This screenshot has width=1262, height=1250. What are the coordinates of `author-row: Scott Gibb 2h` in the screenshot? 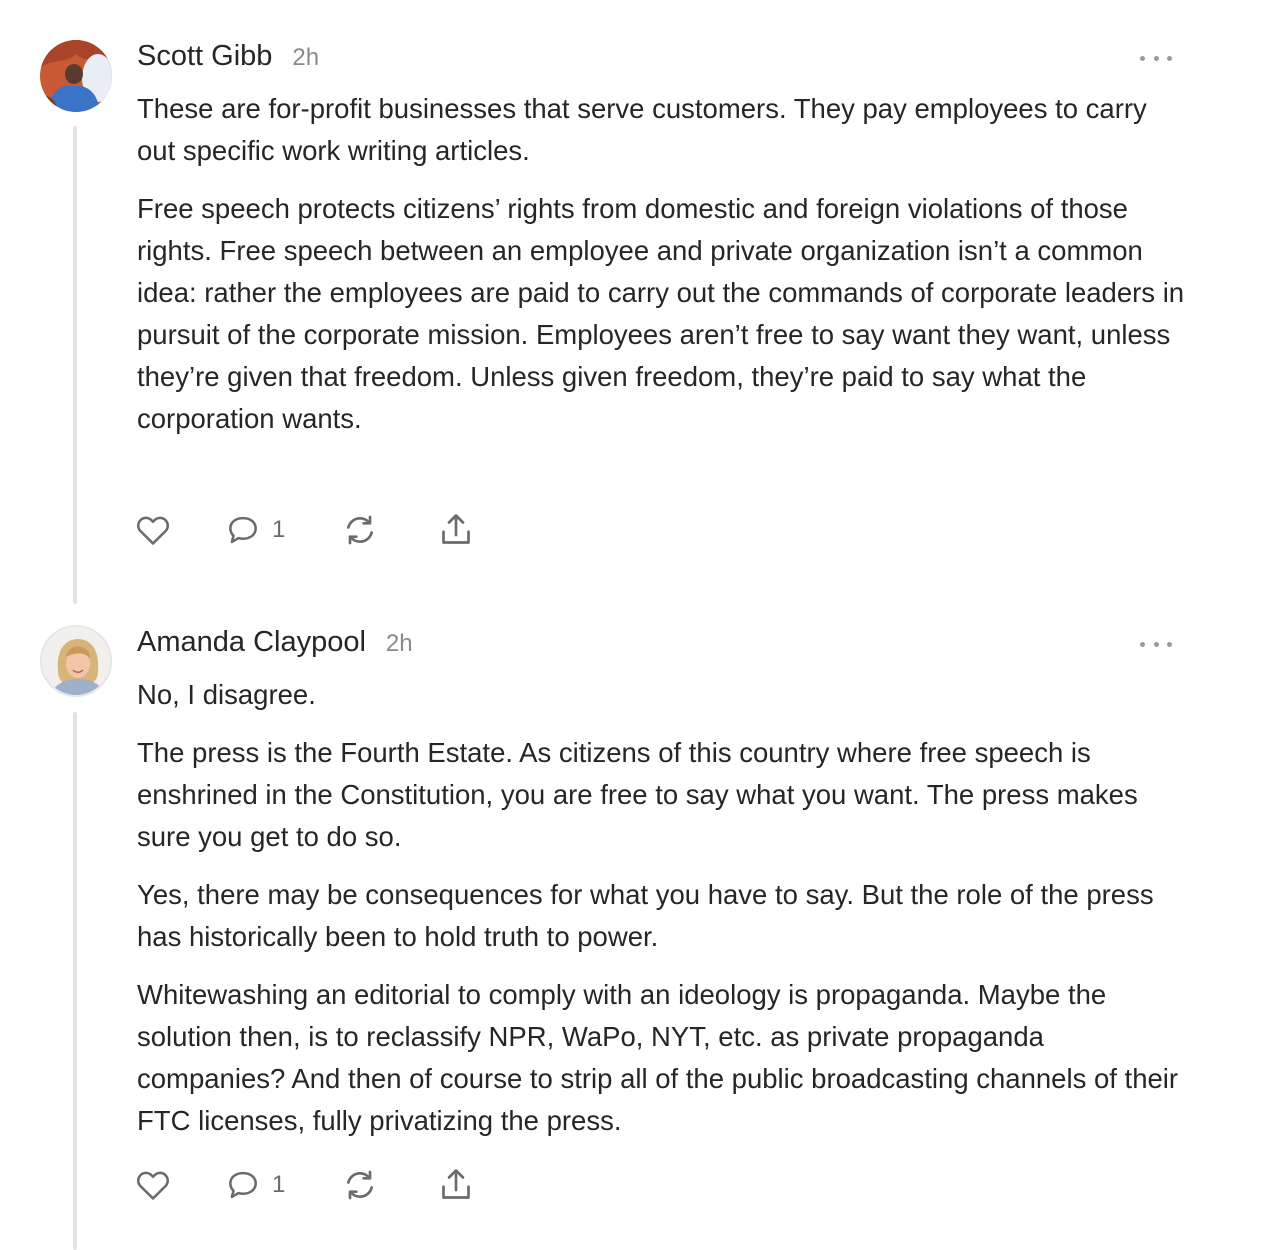 It's located at (228, 60).